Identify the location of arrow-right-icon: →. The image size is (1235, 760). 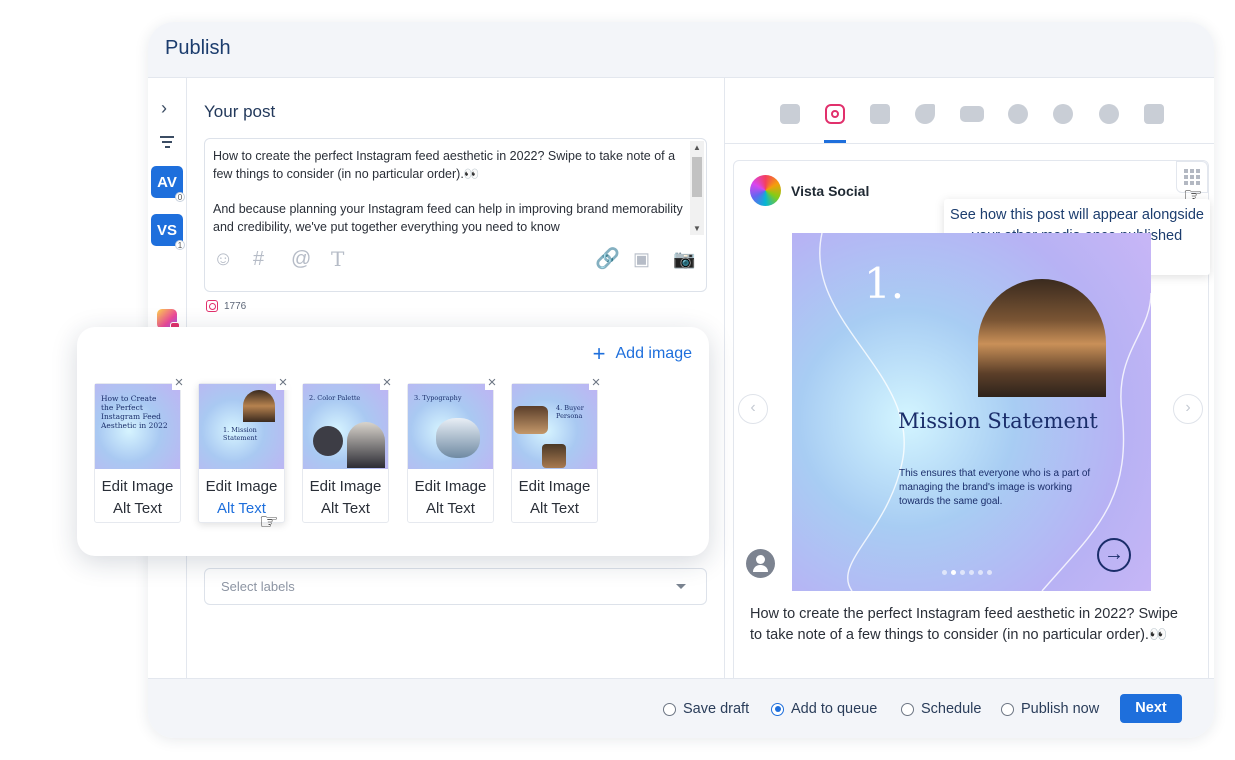
(1114, 555).